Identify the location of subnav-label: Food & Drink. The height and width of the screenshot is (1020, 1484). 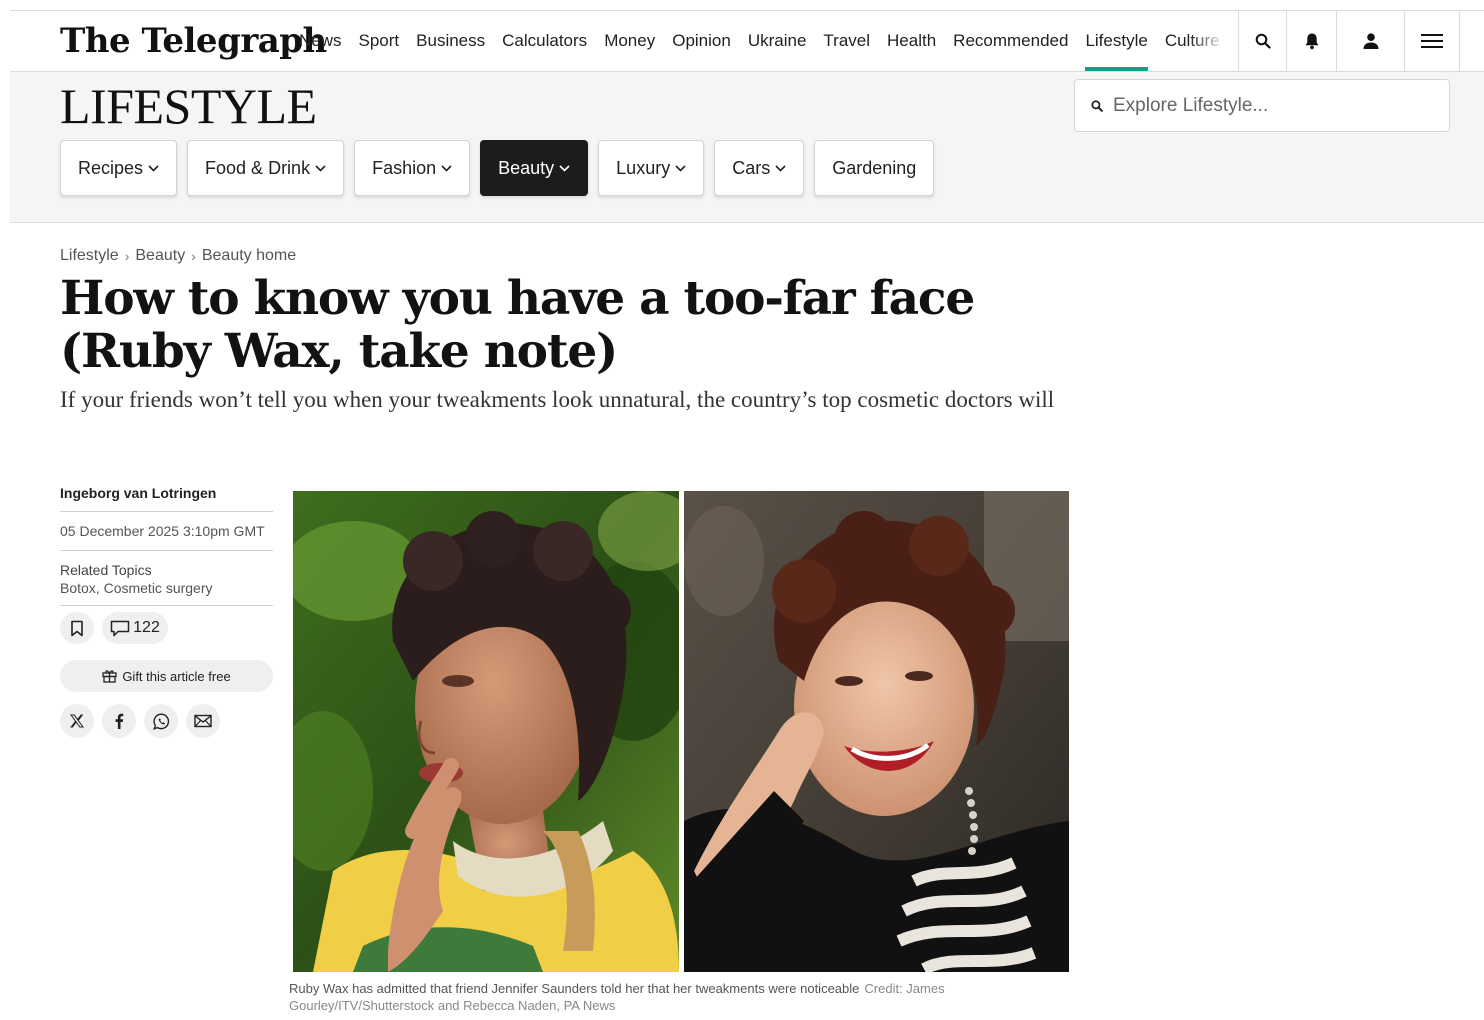
(258, 167).